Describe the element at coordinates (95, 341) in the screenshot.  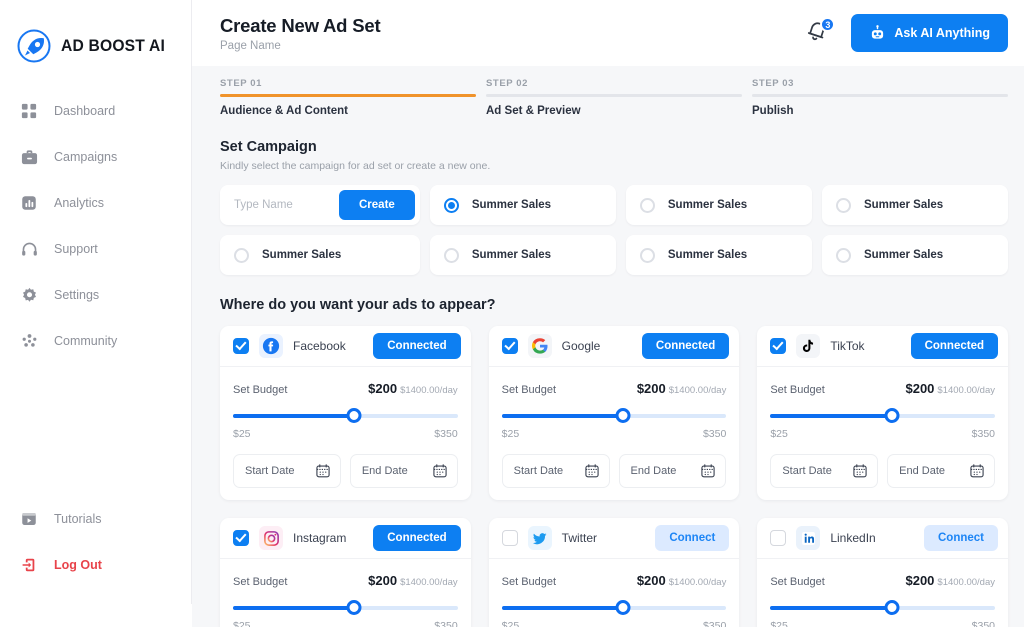
I see `sidebar-item-community: Community` at that location.